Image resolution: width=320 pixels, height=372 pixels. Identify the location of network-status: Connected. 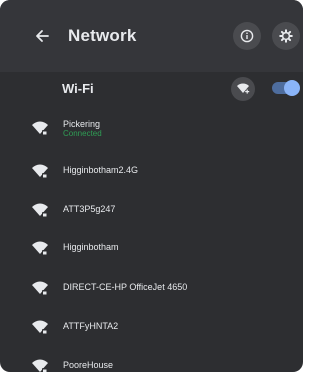
(82, 133).